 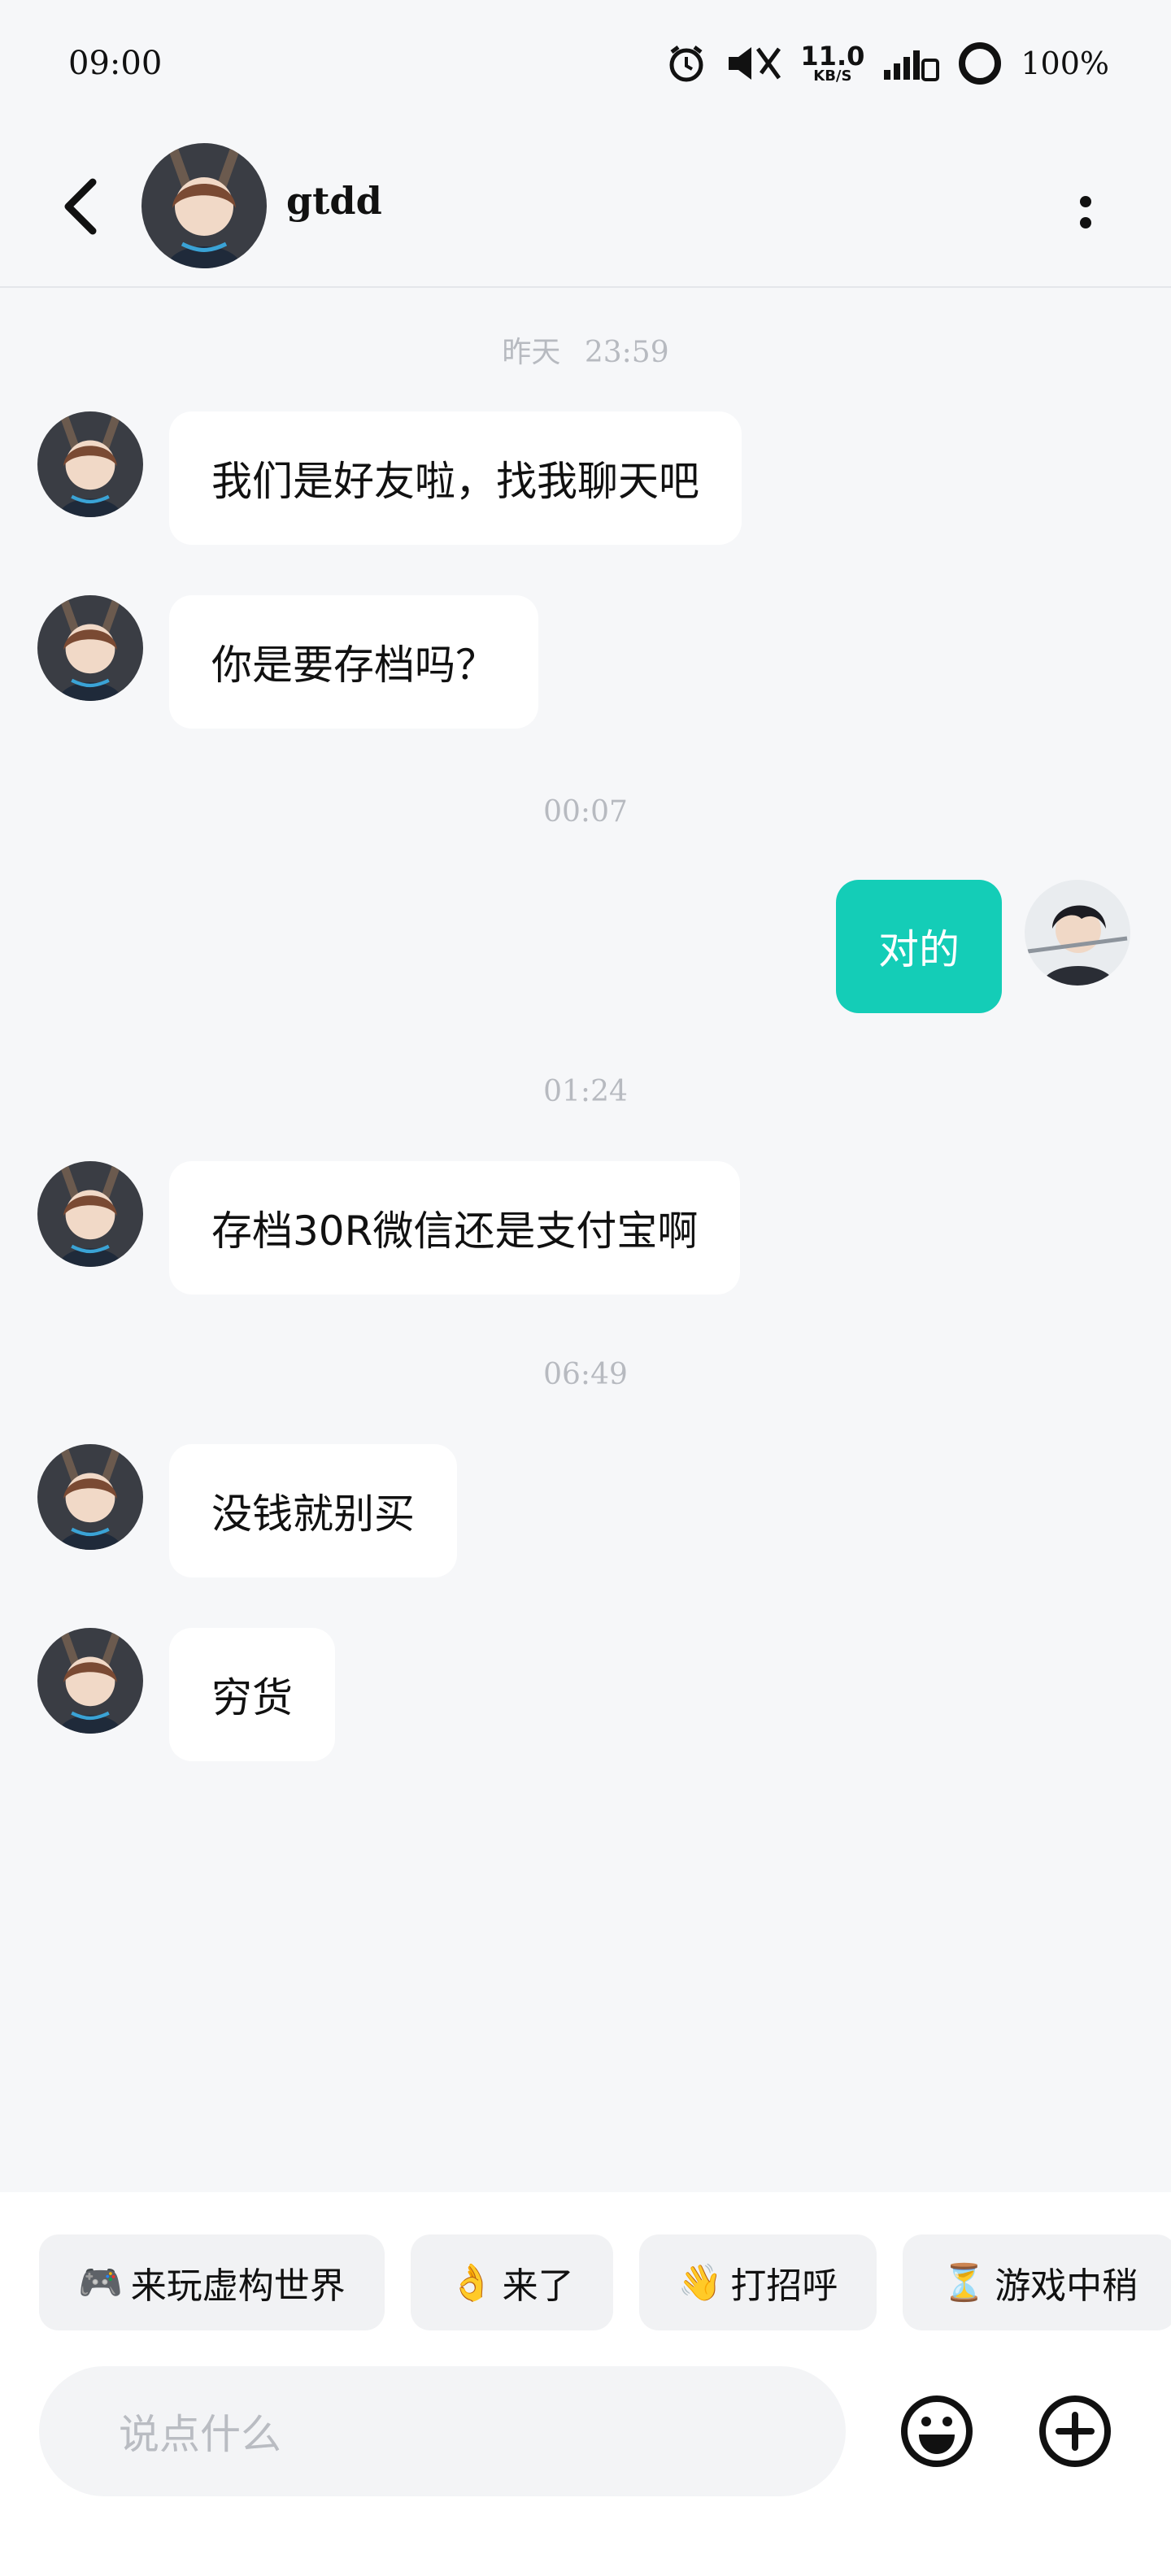 What do you see at coordinates (1066, 2286) in the screenshot?
I see `quick-reply-label: 游戏中稍` at bounding box center [1066, 2286].